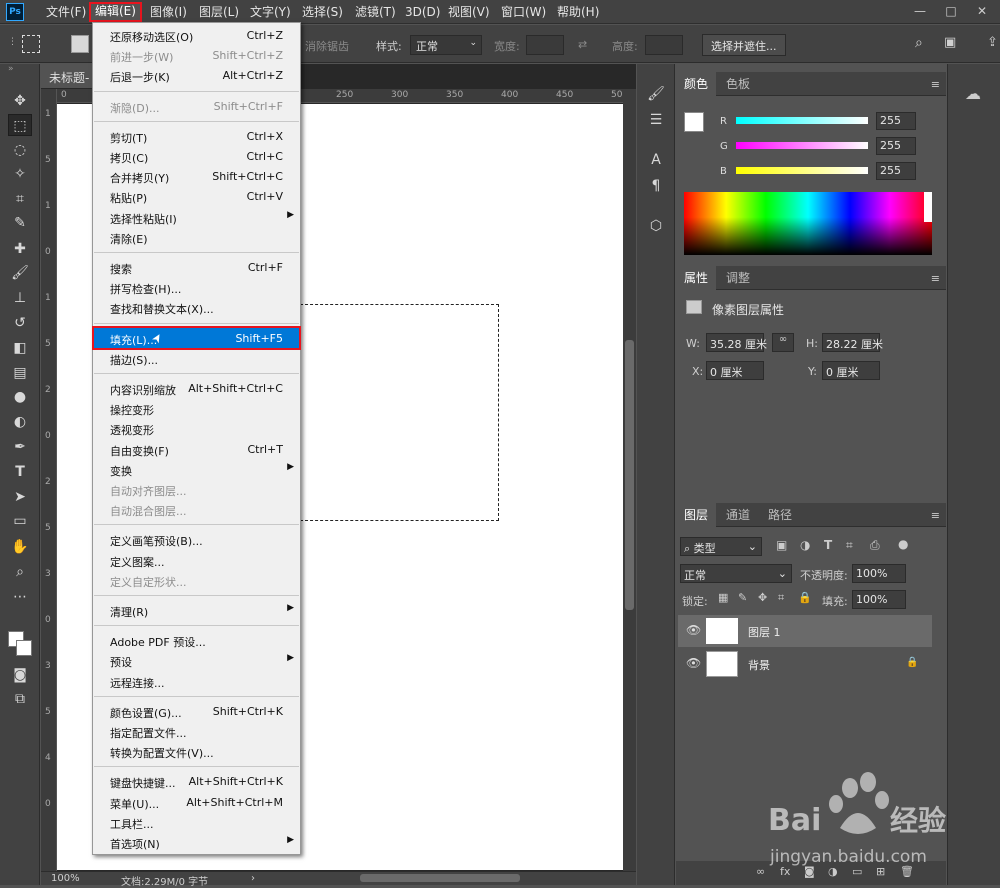 This screenshot has height=888, width=1000. Describe the element at coordinates (196, 217) in the screenshot. I see `edit-menu-item: 选择性粘贴(I) ▶` at that location.